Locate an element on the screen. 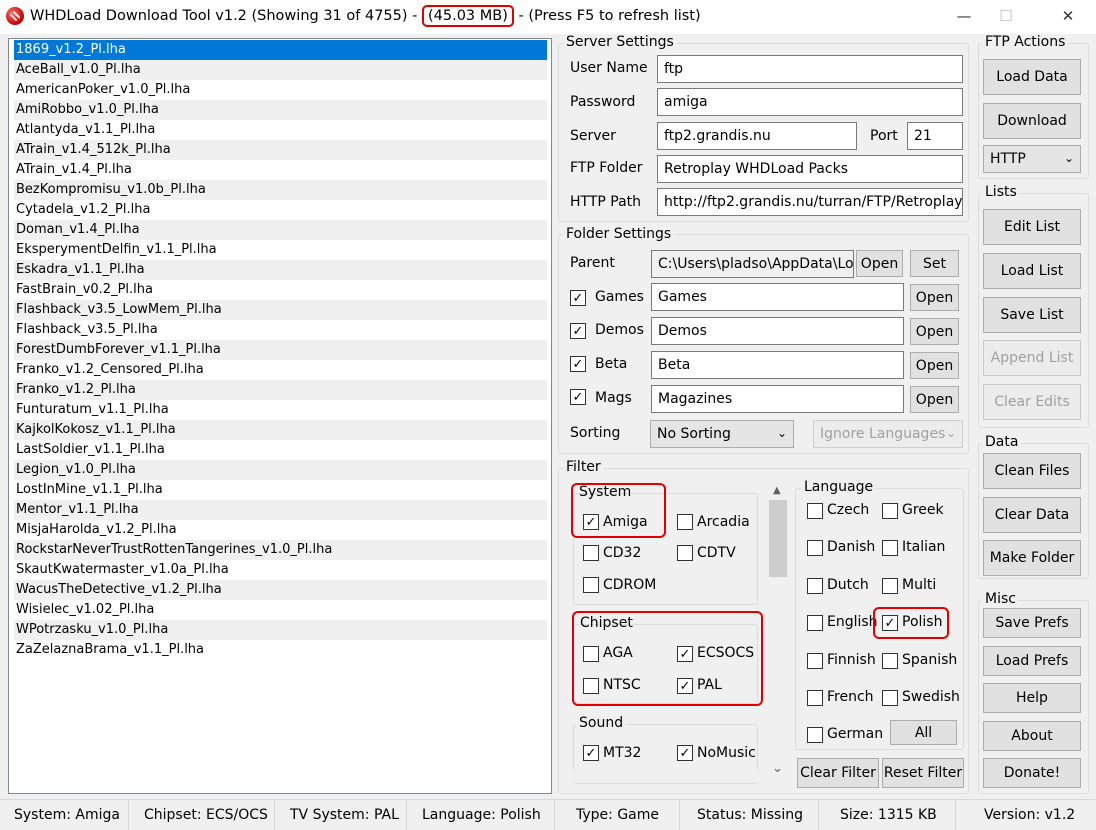 This screenshot has height=830, width=1096. about-button: About is located at coordinates (1032, 736).